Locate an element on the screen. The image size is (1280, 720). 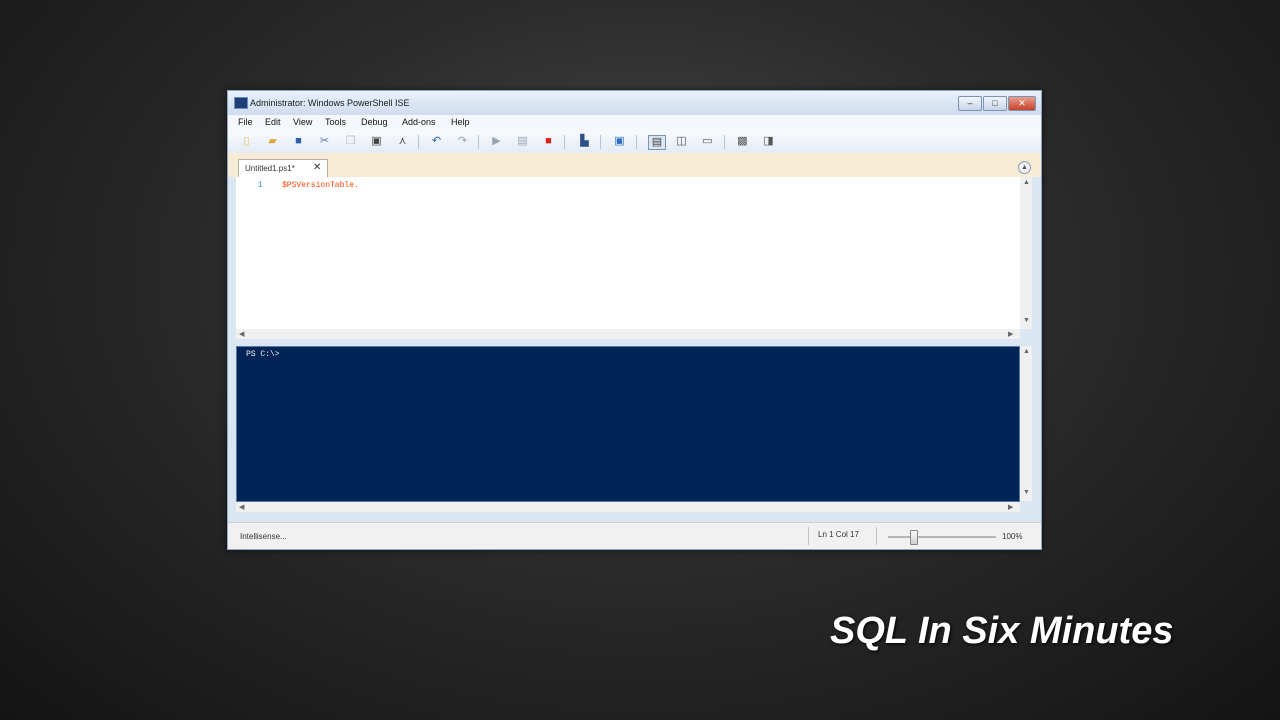
new-file-icon: ▯ is located at coordinates (246, 141).